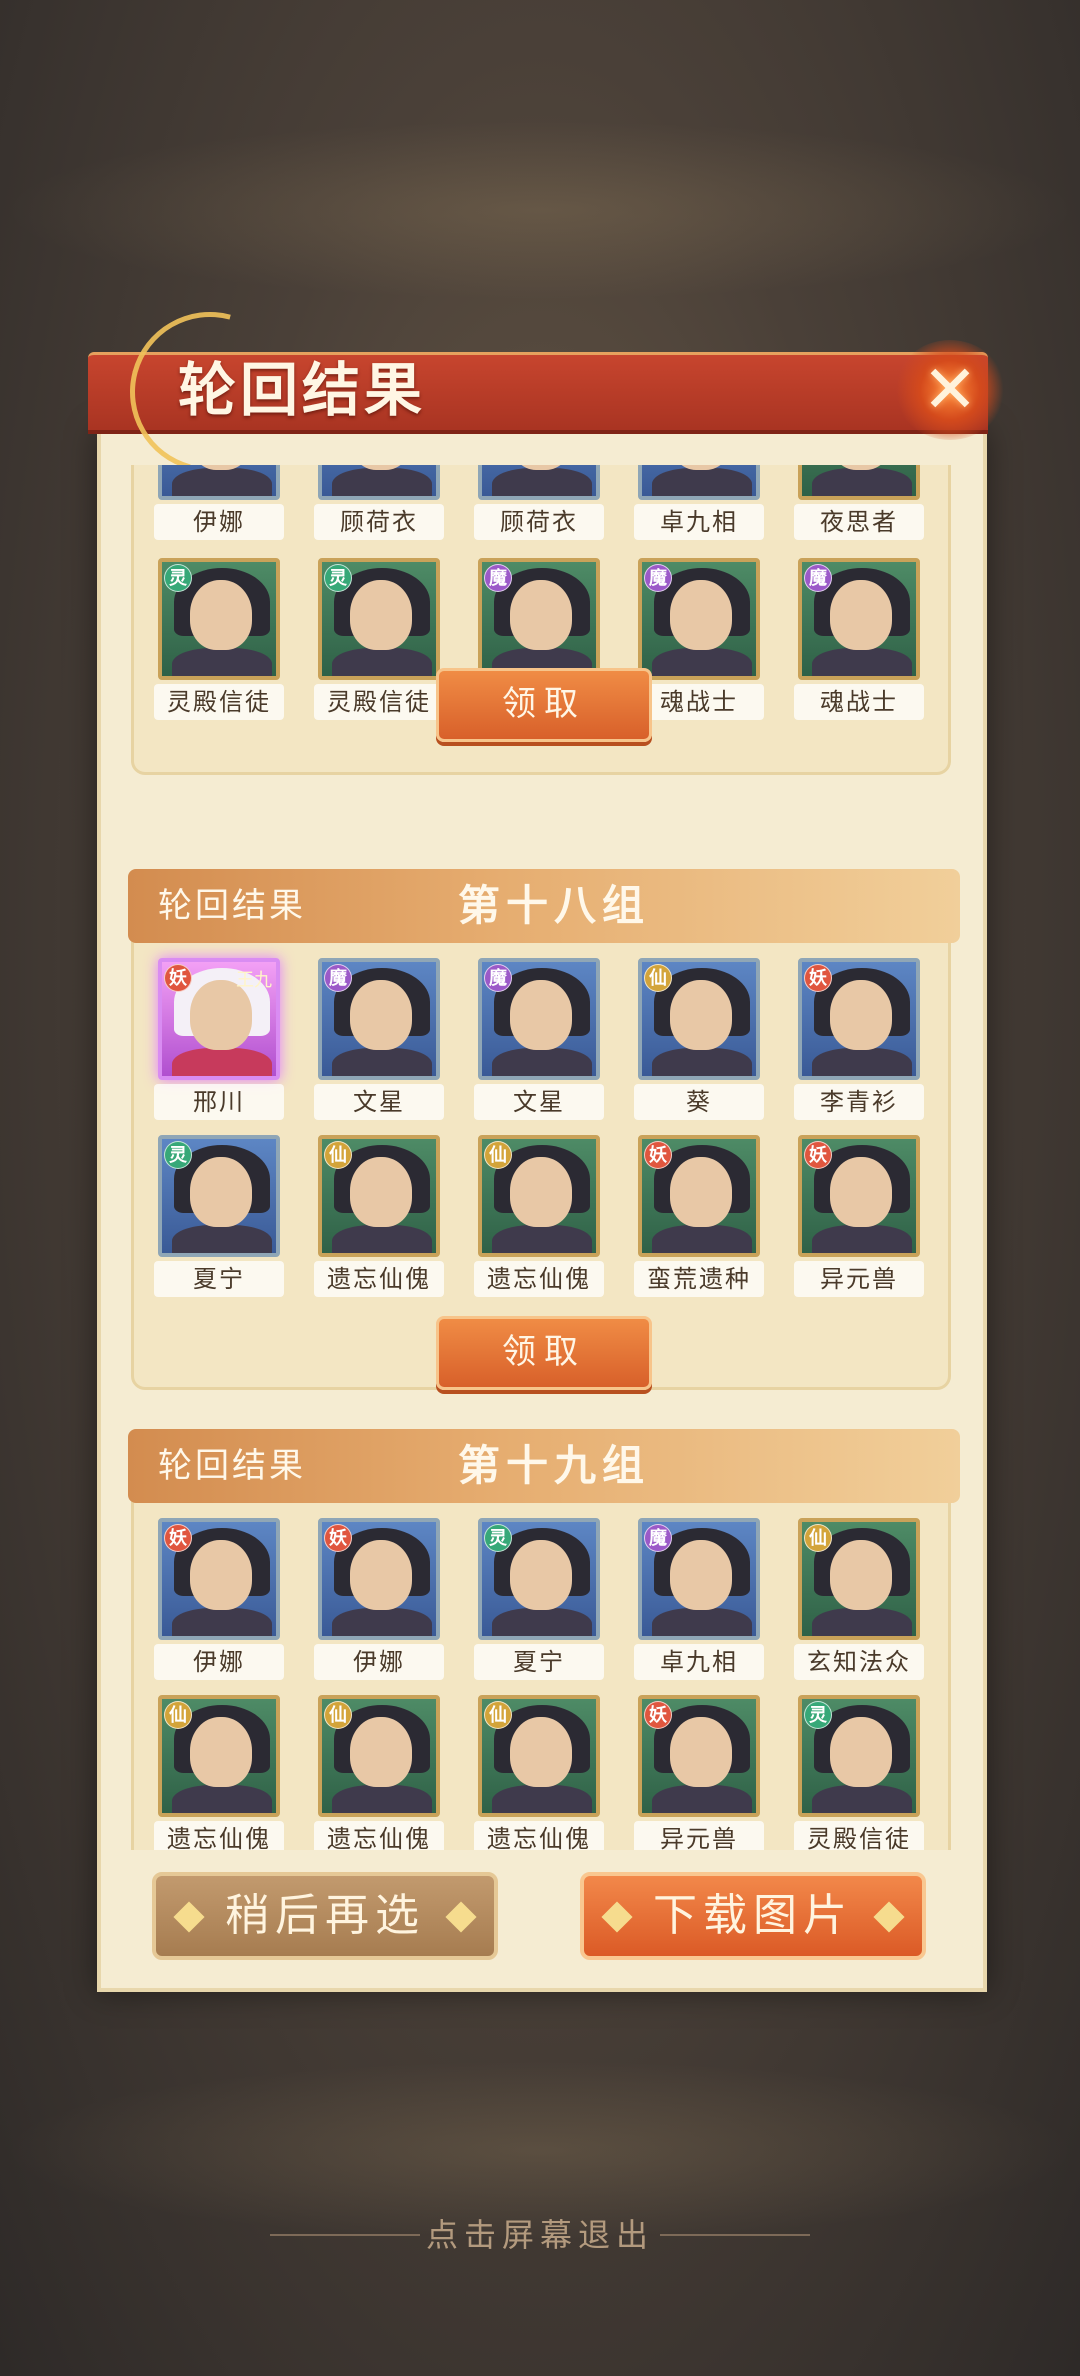 This screenshot has width=1080, height=2376. Describe the element at coordinates (232, 1466) in the screenshot. I see `group-header-label: 轮回结果` at that location.